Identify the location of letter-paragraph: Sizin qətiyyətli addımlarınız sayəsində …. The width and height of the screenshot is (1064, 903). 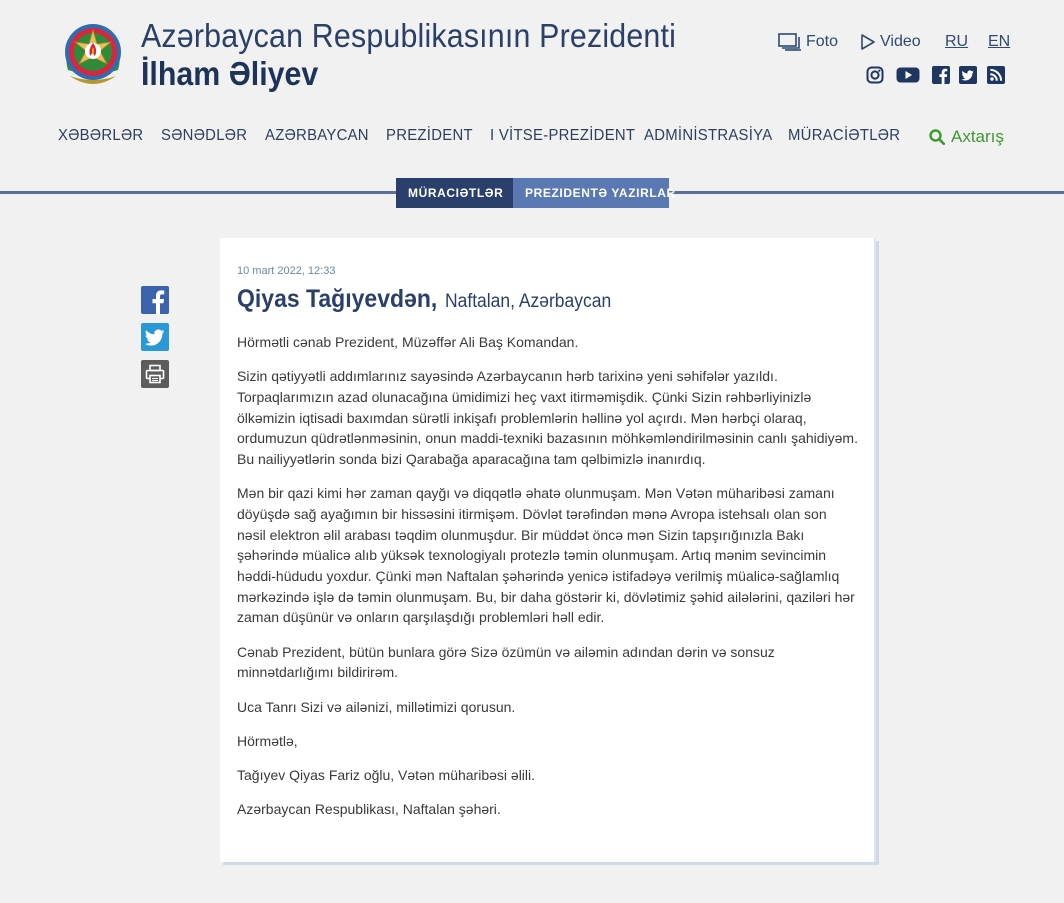
(547, 418).